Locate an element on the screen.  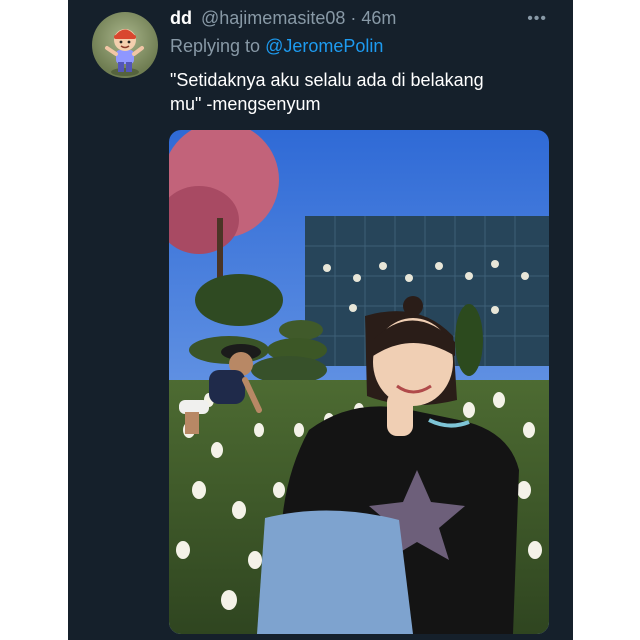
tweet-header: dd @hajimemasite08 · 46m is located at coordinates (361, 21).